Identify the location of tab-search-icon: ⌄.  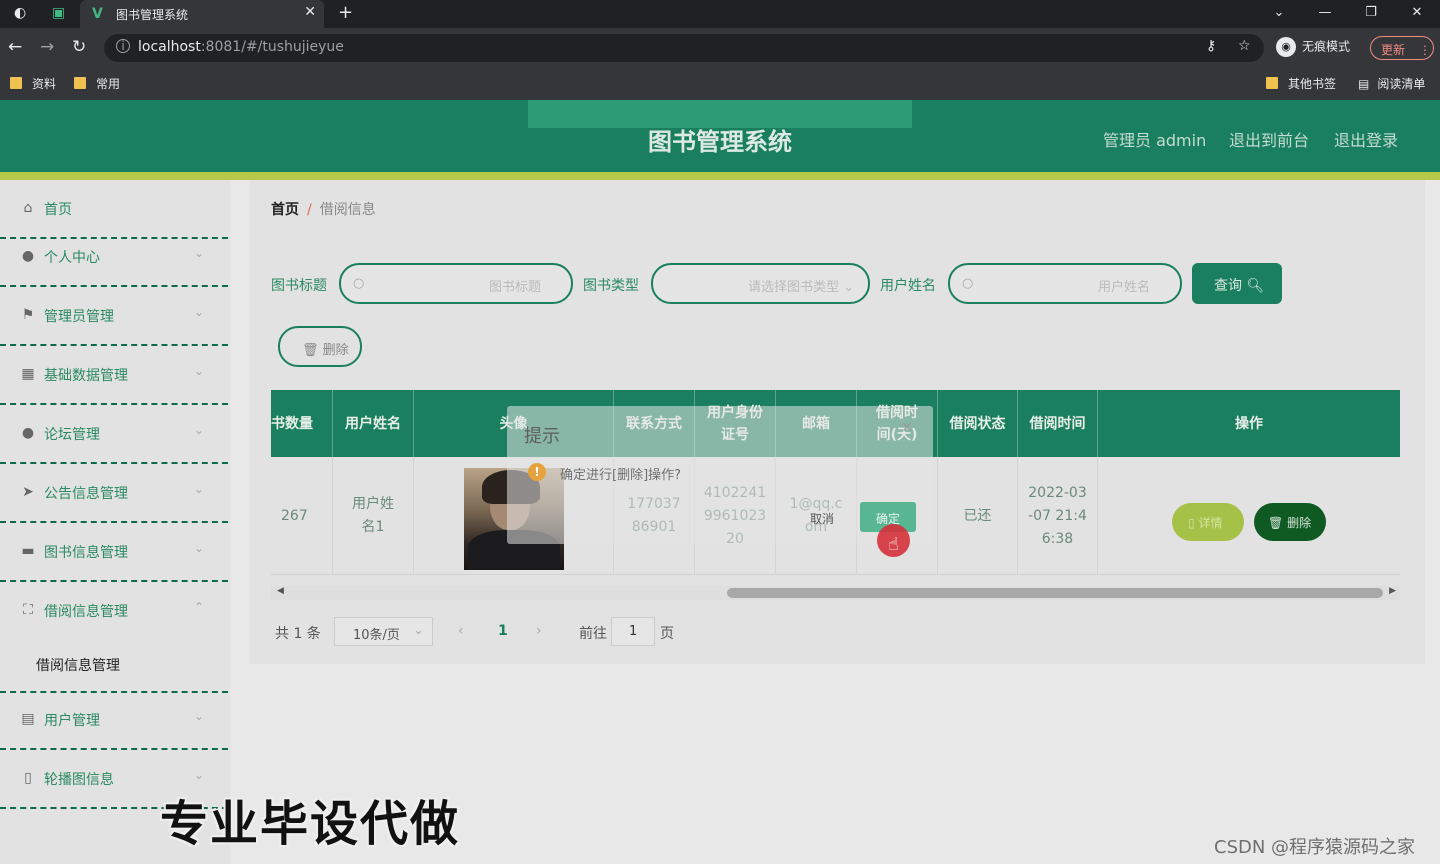
(1279, 13).